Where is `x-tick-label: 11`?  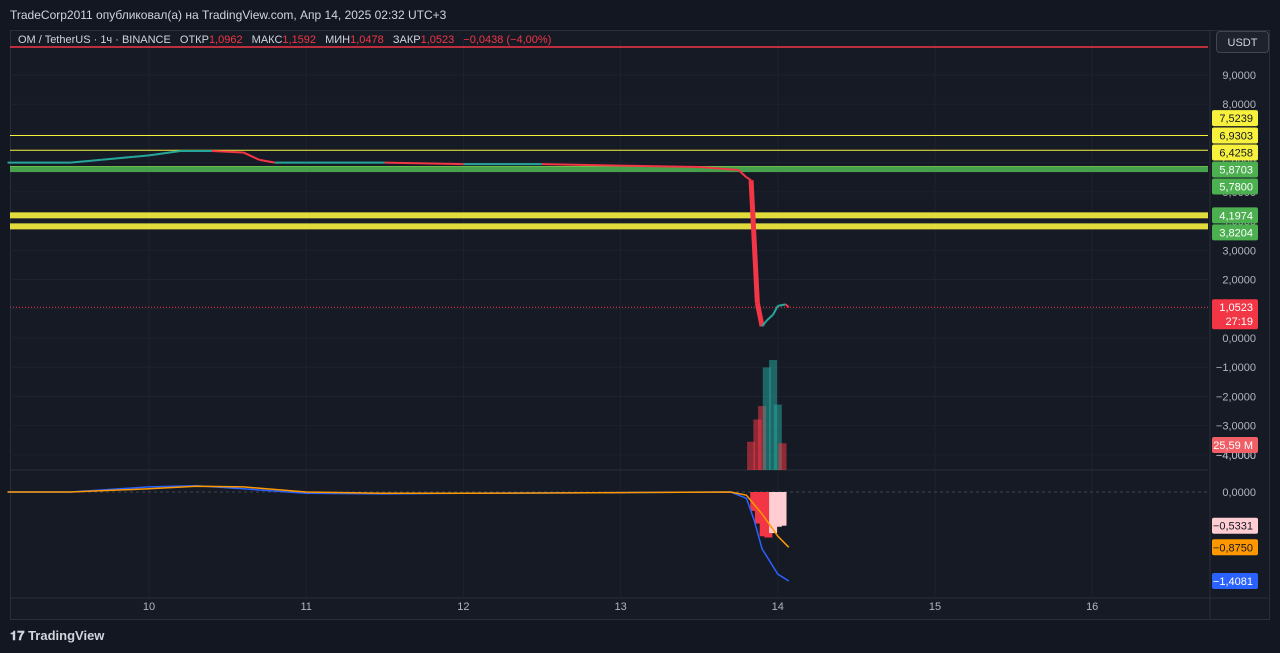 x-tick-label: 11 is located at coordinates (305, 607).